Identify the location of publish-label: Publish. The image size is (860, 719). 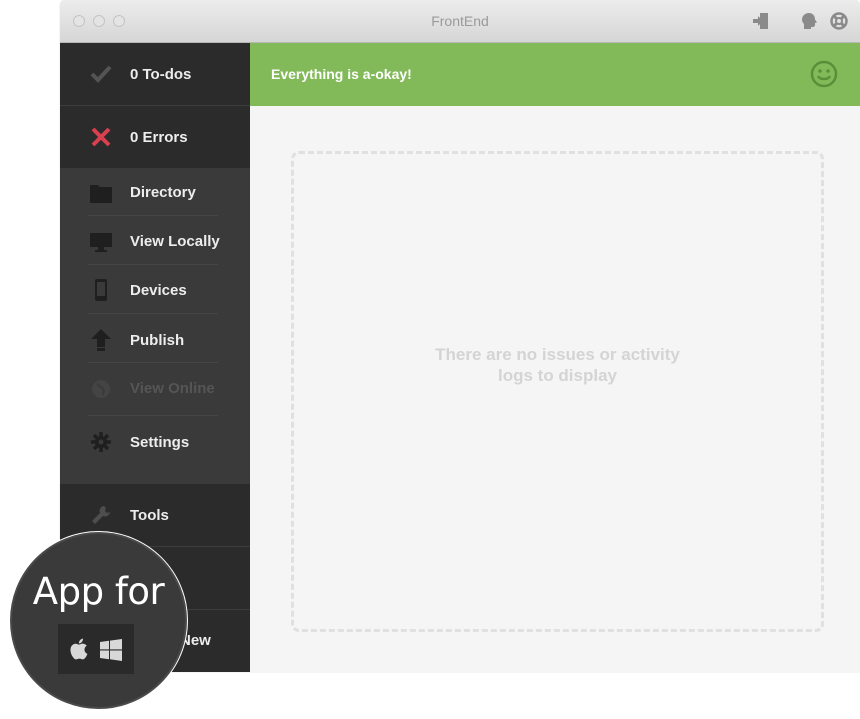
(157, 340).